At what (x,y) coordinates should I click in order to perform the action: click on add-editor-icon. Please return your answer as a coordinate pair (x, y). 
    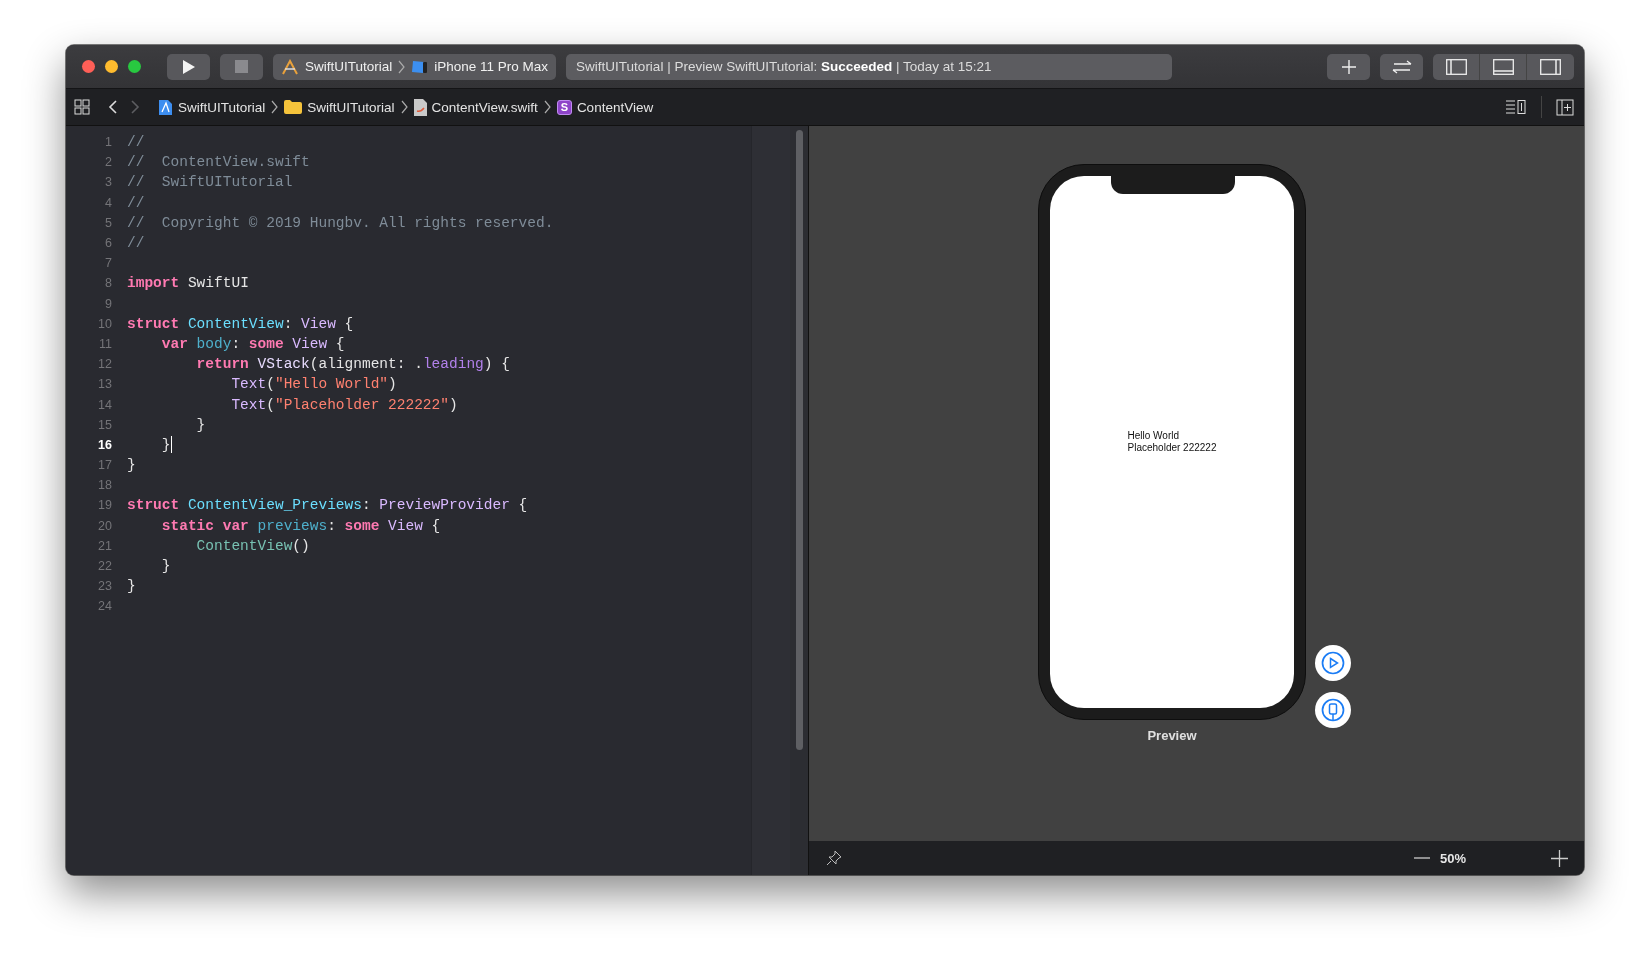
    Looking at the image, I should click on (1565, 107).